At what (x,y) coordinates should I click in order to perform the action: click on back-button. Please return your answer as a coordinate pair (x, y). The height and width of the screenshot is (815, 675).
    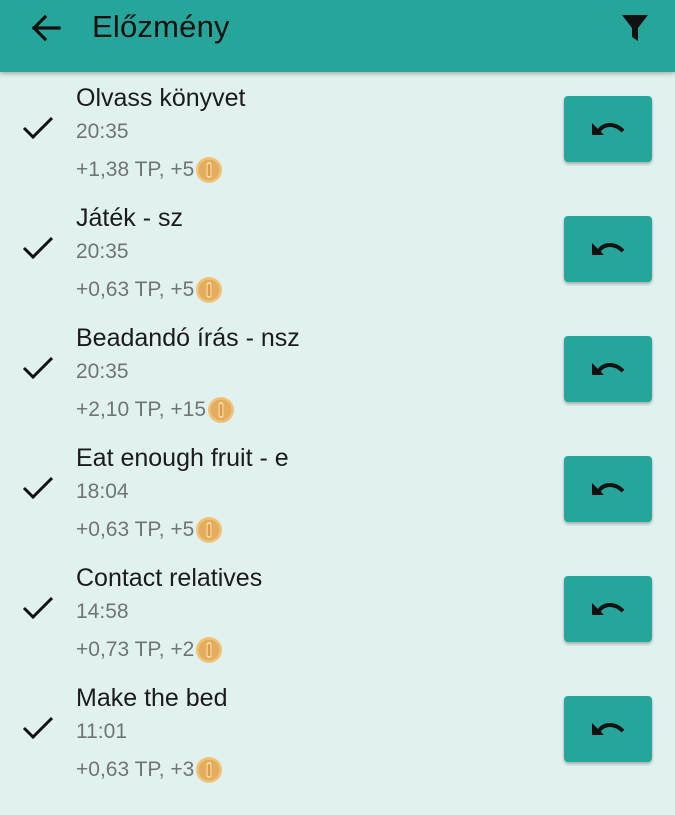
    Looking at the image, I should click on (46, 28).